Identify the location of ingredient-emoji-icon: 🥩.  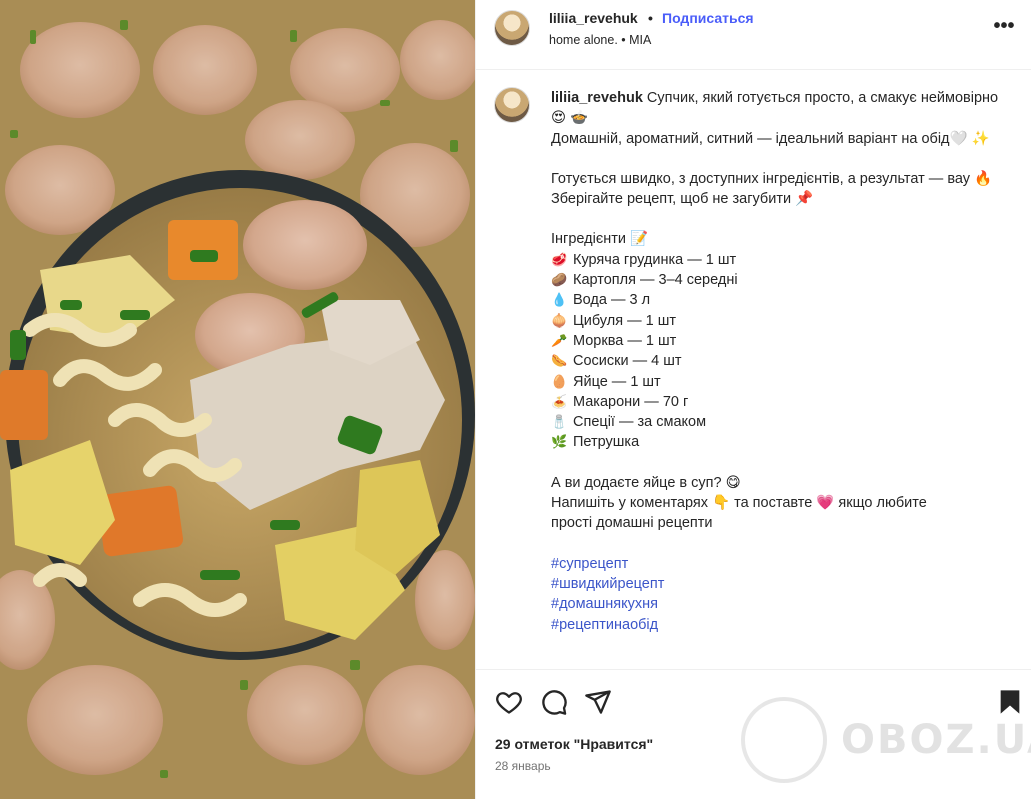
(559, 259).